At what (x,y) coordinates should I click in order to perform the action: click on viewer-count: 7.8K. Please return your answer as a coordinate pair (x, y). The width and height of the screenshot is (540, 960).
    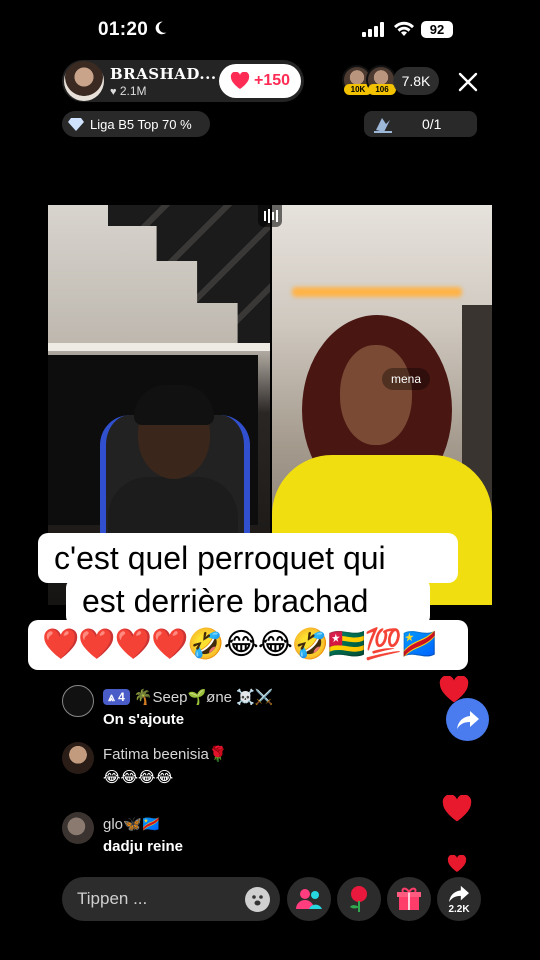
    Looking at the image, I should click on (416, 81).